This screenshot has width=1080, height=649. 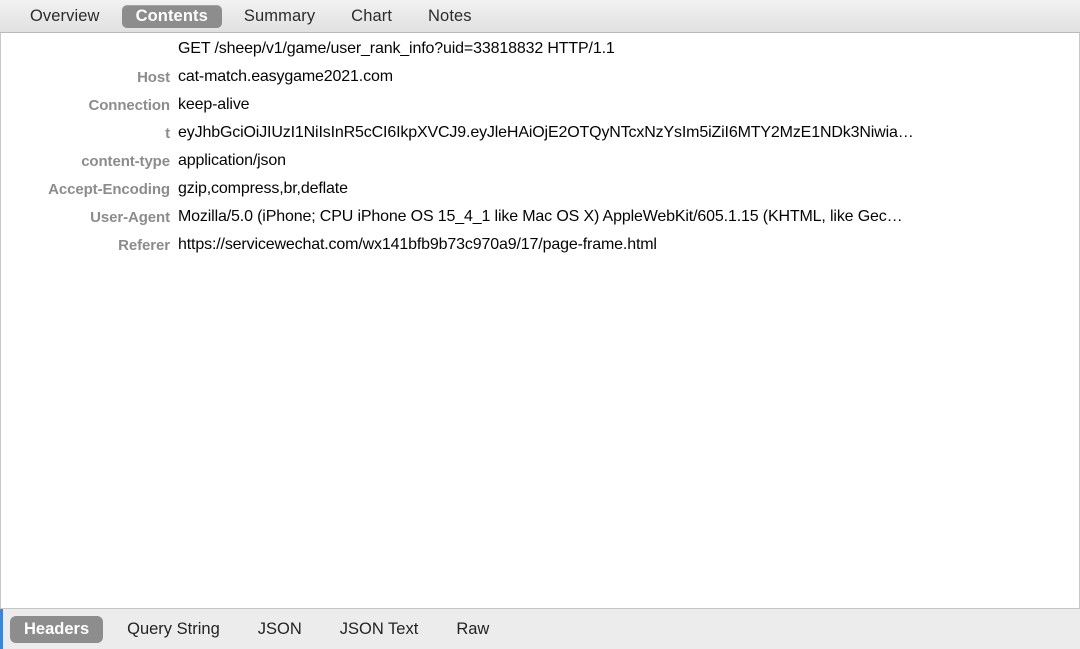 I want to click on tab-headers: Headers, so click(x=57, y=629).